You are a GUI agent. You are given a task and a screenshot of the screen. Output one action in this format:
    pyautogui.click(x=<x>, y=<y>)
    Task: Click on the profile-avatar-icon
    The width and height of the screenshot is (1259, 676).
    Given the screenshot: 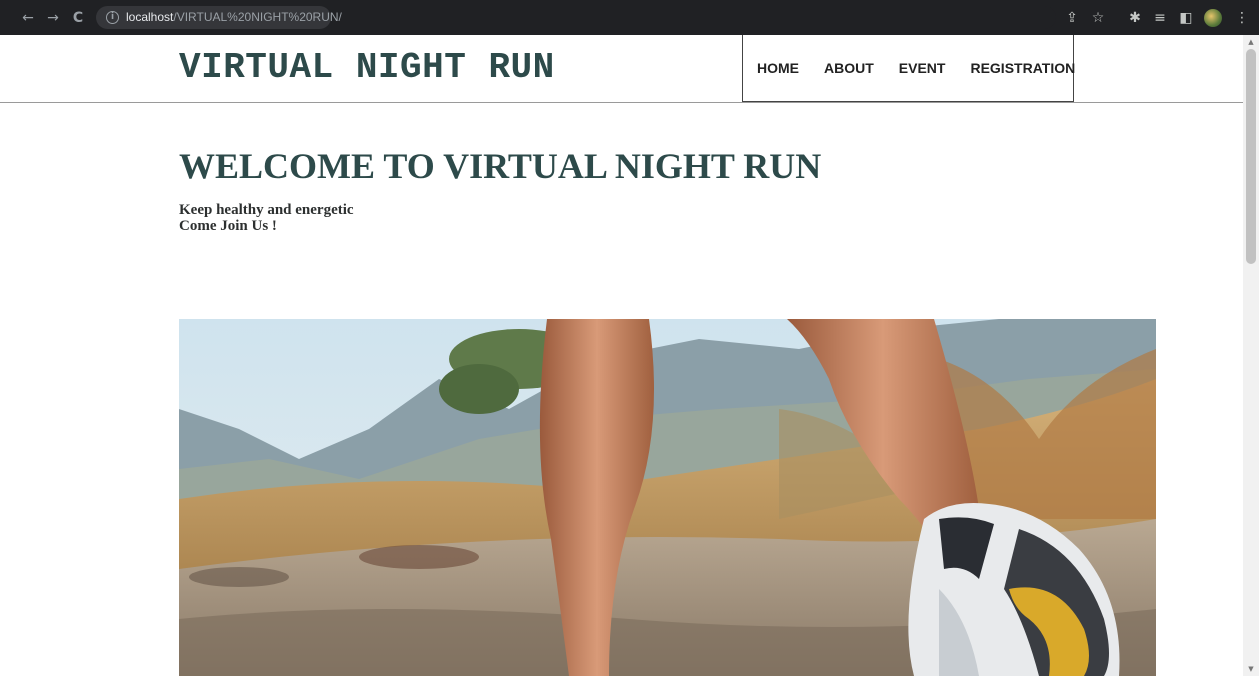 What is the action you would take?
    pyautogui.click(x=1213, y=18)
    